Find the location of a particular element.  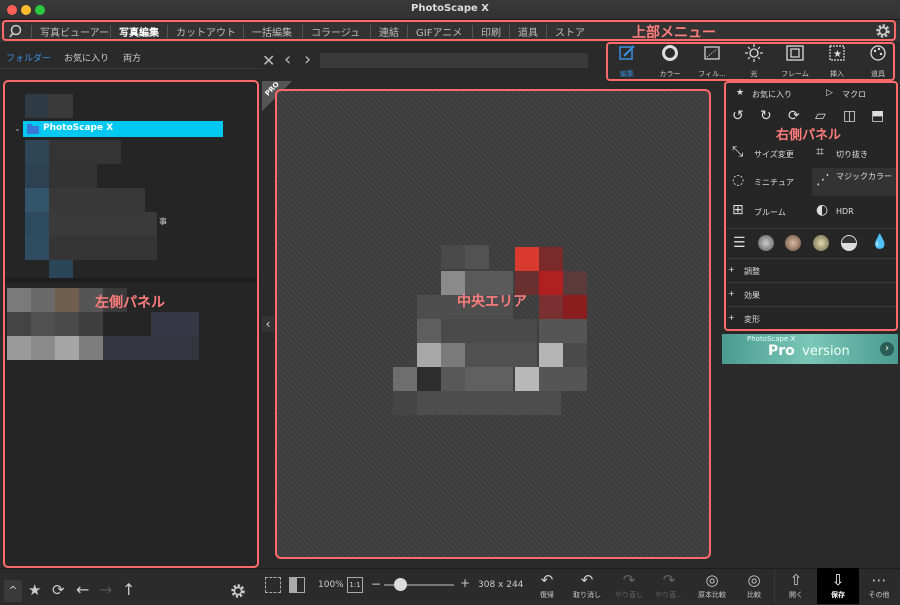

pro-version-banner: PhotoScape X Pro version › is located at coordinates (810, 349).